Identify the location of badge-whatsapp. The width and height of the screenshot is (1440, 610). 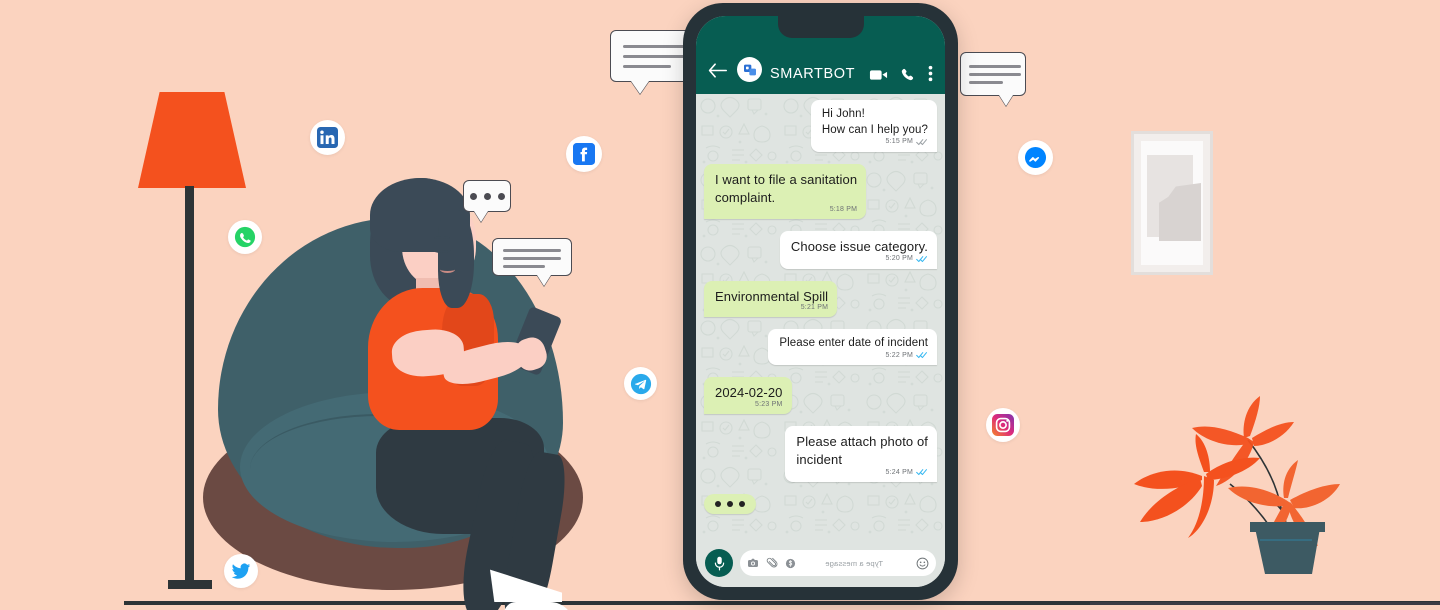
(245, 237).